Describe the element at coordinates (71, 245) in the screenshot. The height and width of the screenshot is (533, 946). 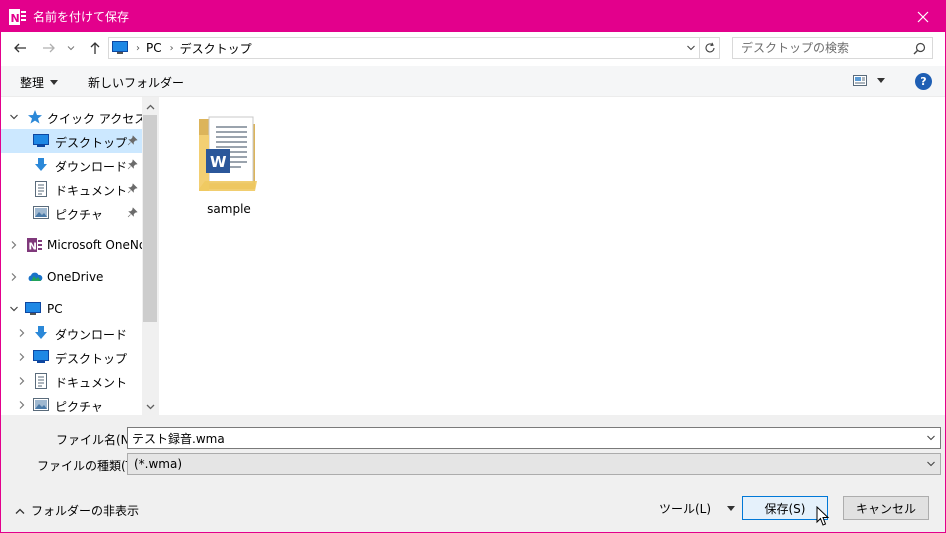
I see `nav-item-onenote: N Microsoft OneNote` at that location.